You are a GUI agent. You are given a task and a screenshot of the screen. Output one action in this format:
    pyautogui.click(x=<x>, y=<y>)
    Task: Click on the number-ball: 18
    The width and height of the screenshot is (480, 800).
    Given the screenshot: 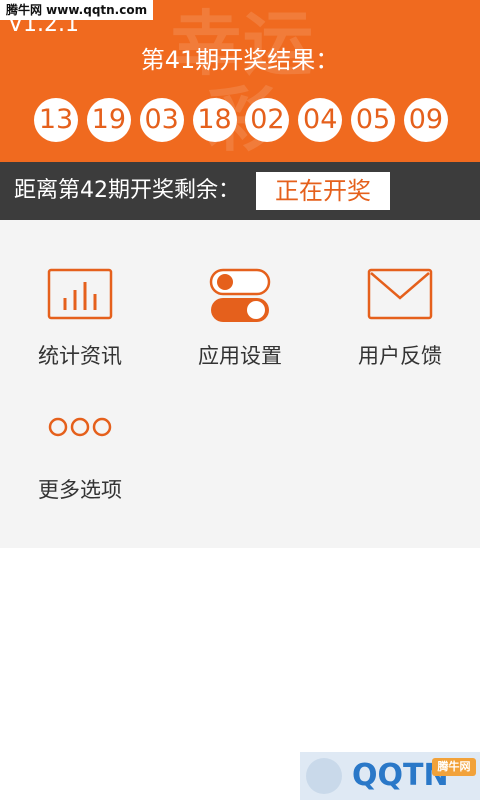 What is the action you would take?
    pyautogui.click(x=214, y=120)
    